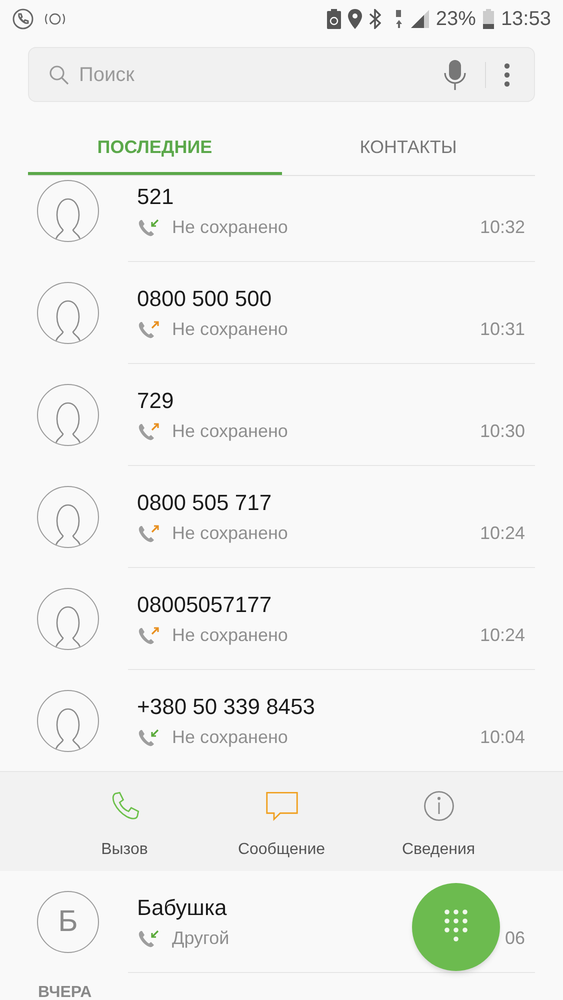 The width and height of the screenshot is (563, 1000). I want to click on more-options-icon, so click(507, 74).